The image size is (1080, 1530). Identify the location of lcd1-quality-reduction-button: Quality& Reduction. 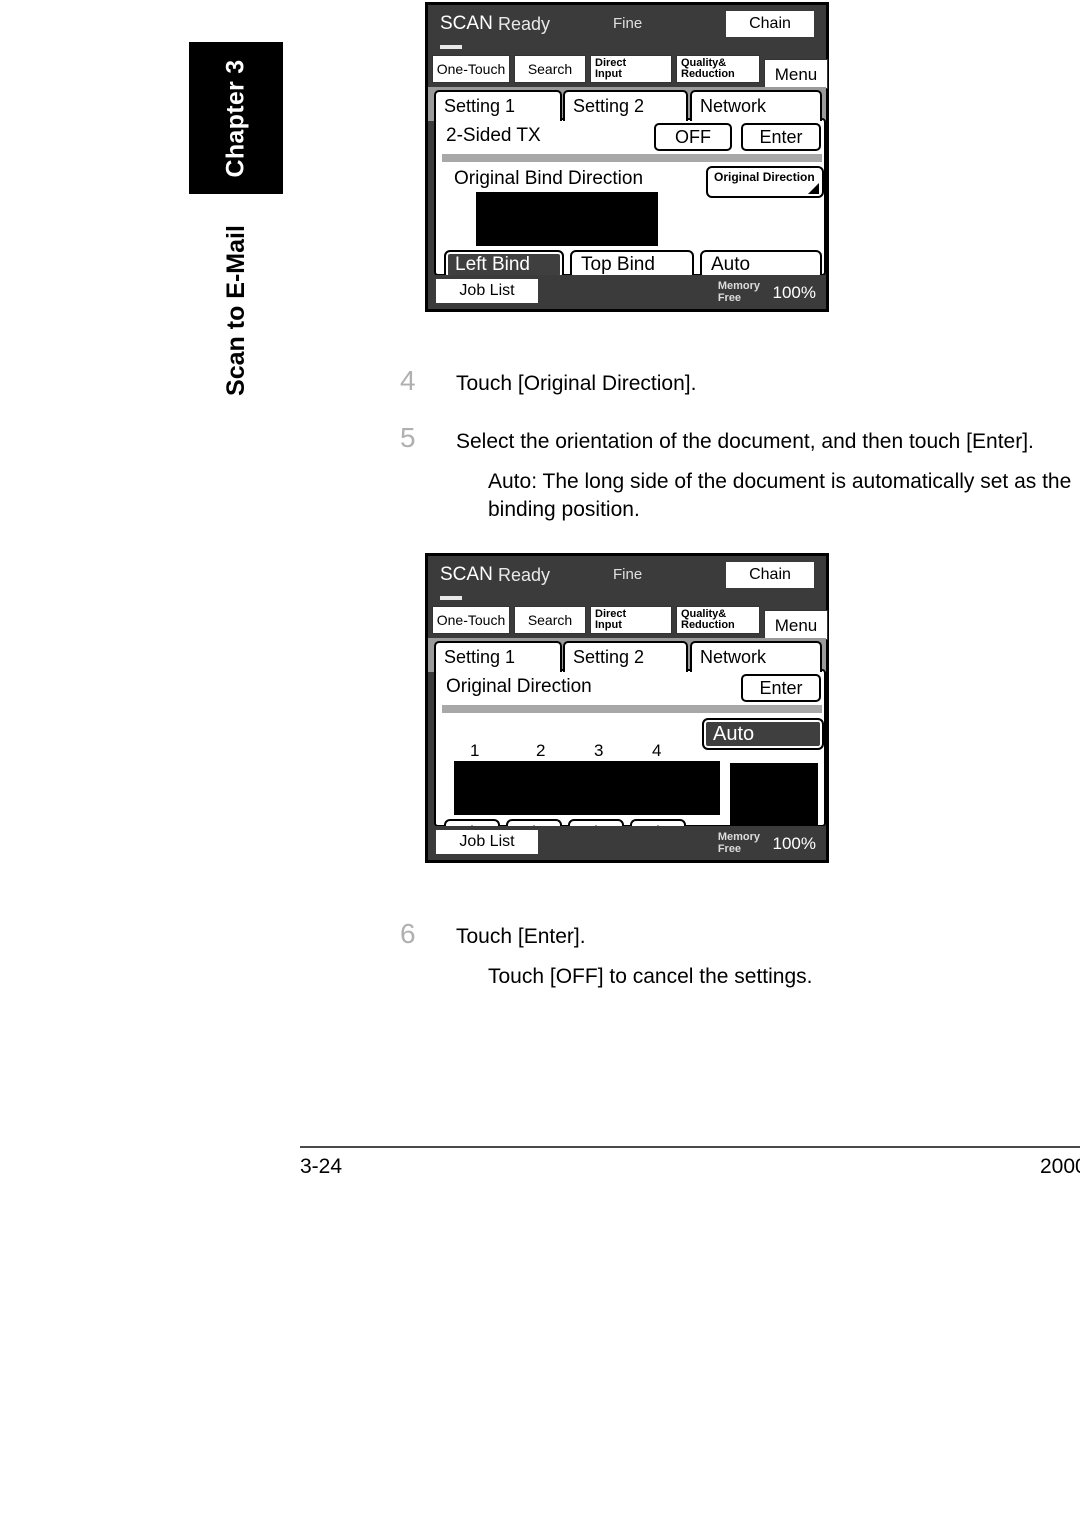
(718, 69).